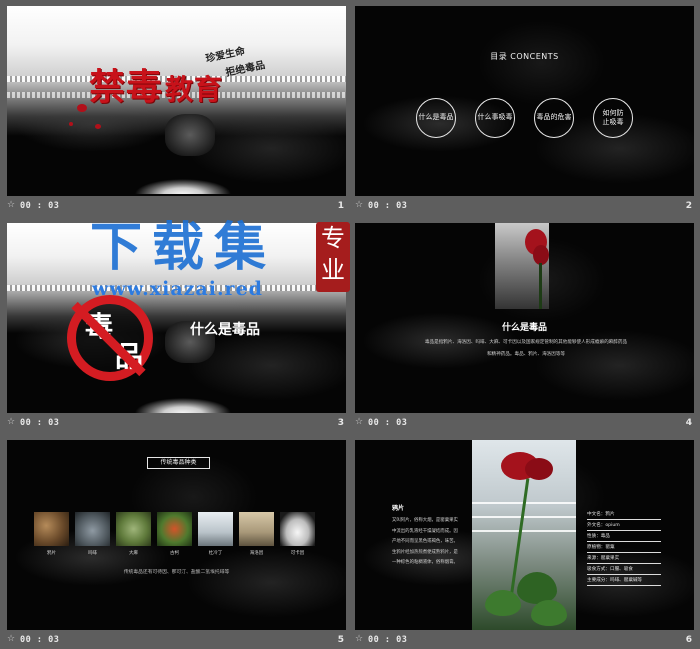 Image resolution: width=700 pixels, height=649 pixels. Describe the element at coordinates (176, 640) in the screenshot. I see `slide-5-meta: ☆ 00 : 03 5` at that location.